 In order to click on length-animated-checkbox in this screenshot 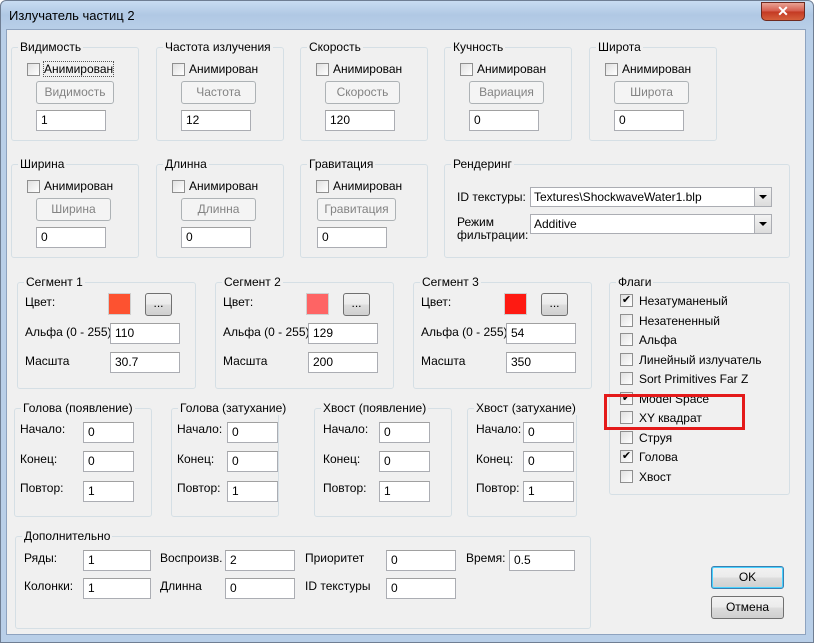, I will do `click(178, 186)`.